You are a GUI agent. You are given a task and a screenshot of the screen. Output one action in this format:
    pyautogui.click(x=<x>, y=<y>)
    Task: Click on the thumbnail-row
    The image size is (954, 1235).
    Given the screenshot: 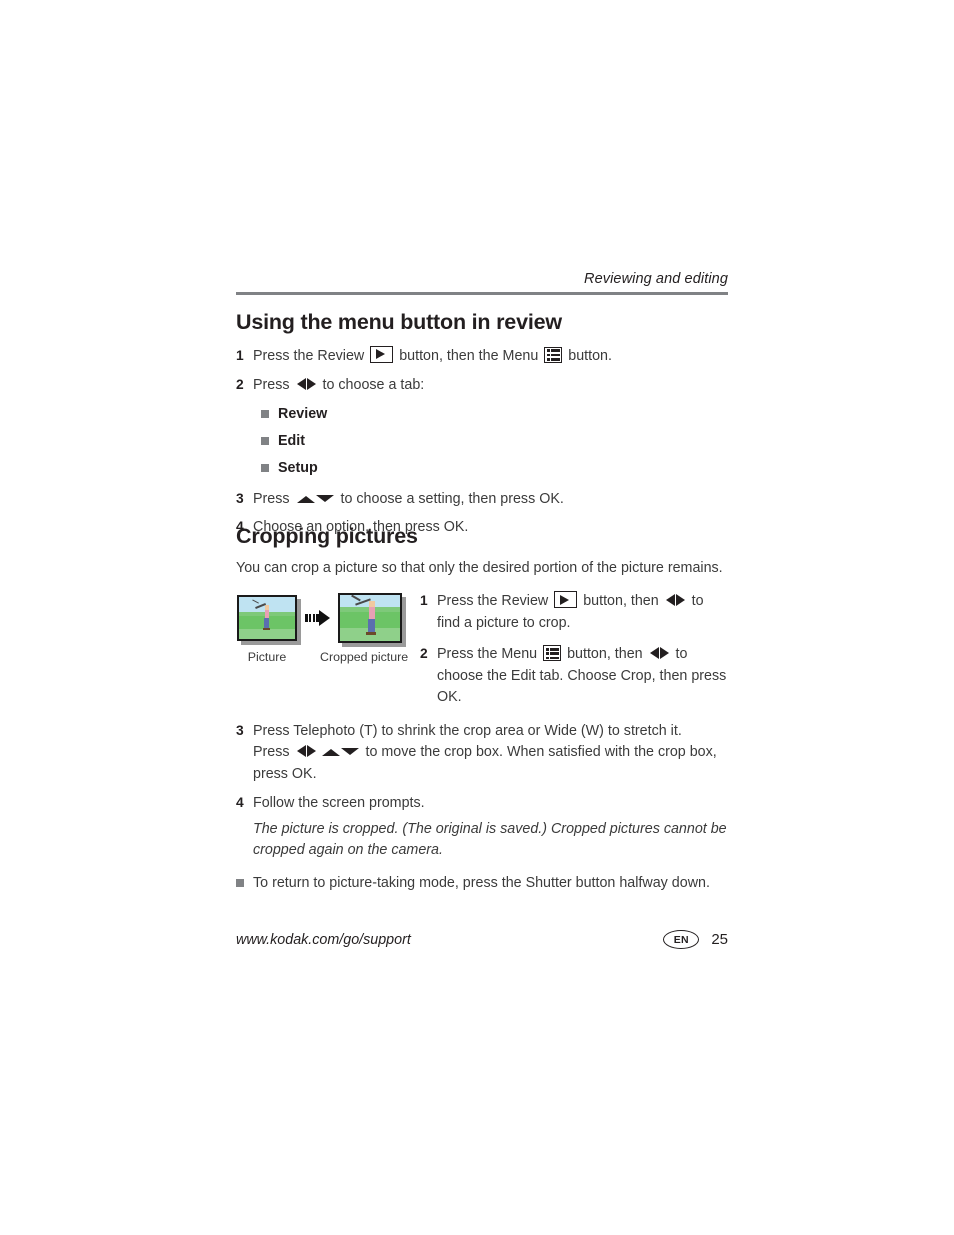 What is the action you would take?
    pyautogui.click(x=326, y=619)
    